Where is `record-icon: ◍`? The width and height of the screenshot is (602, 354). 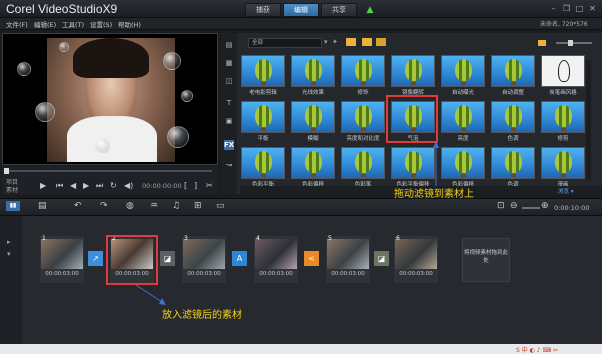 record-icon: ◍ is located at coordinates (130, 206).